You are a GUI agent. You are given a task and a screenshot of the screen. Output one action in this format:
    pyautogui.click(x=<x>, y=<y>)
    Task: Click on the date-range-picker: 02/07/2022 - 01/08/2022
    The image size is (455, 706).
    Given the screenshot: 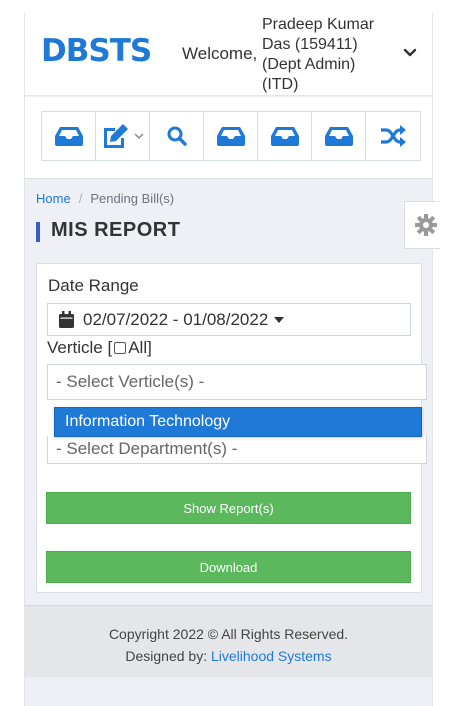 What is the action you would take?
    pyautogui.click(x=229, y=319)
    